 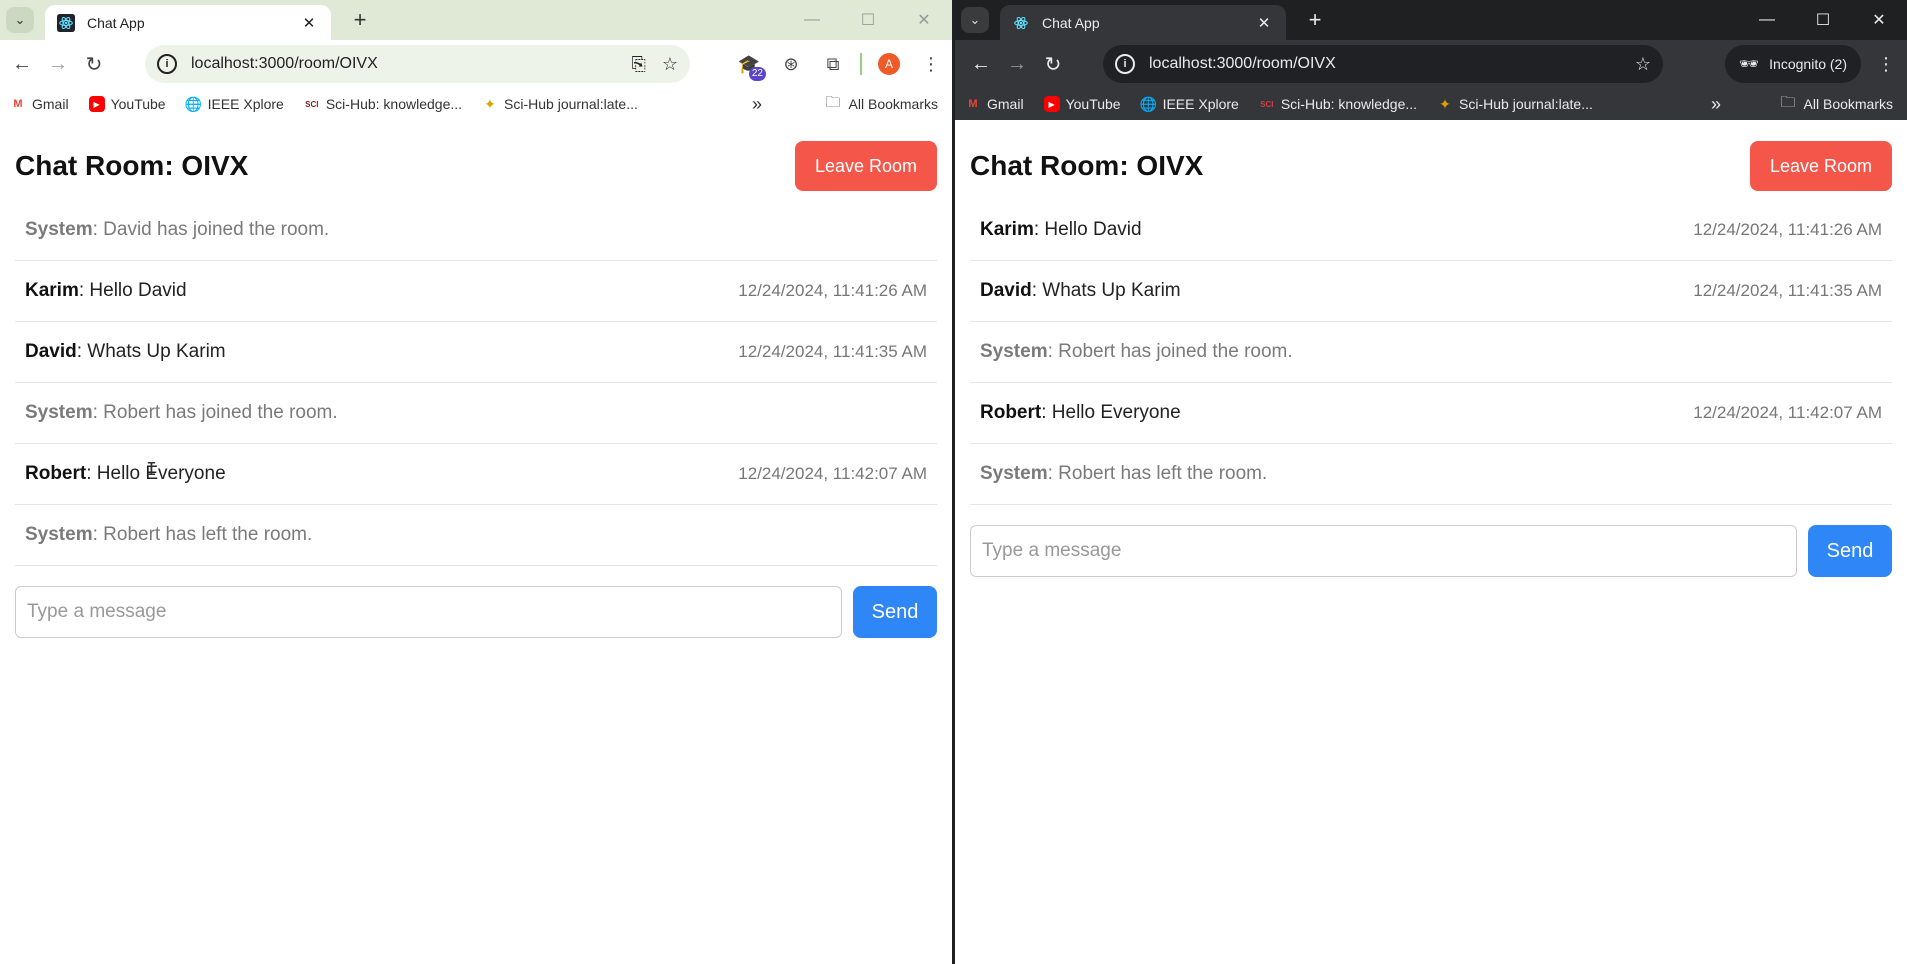 I want to click on address-bar: i localhost:3000/room/OIVX ☆, so click(x=1383, y=64).